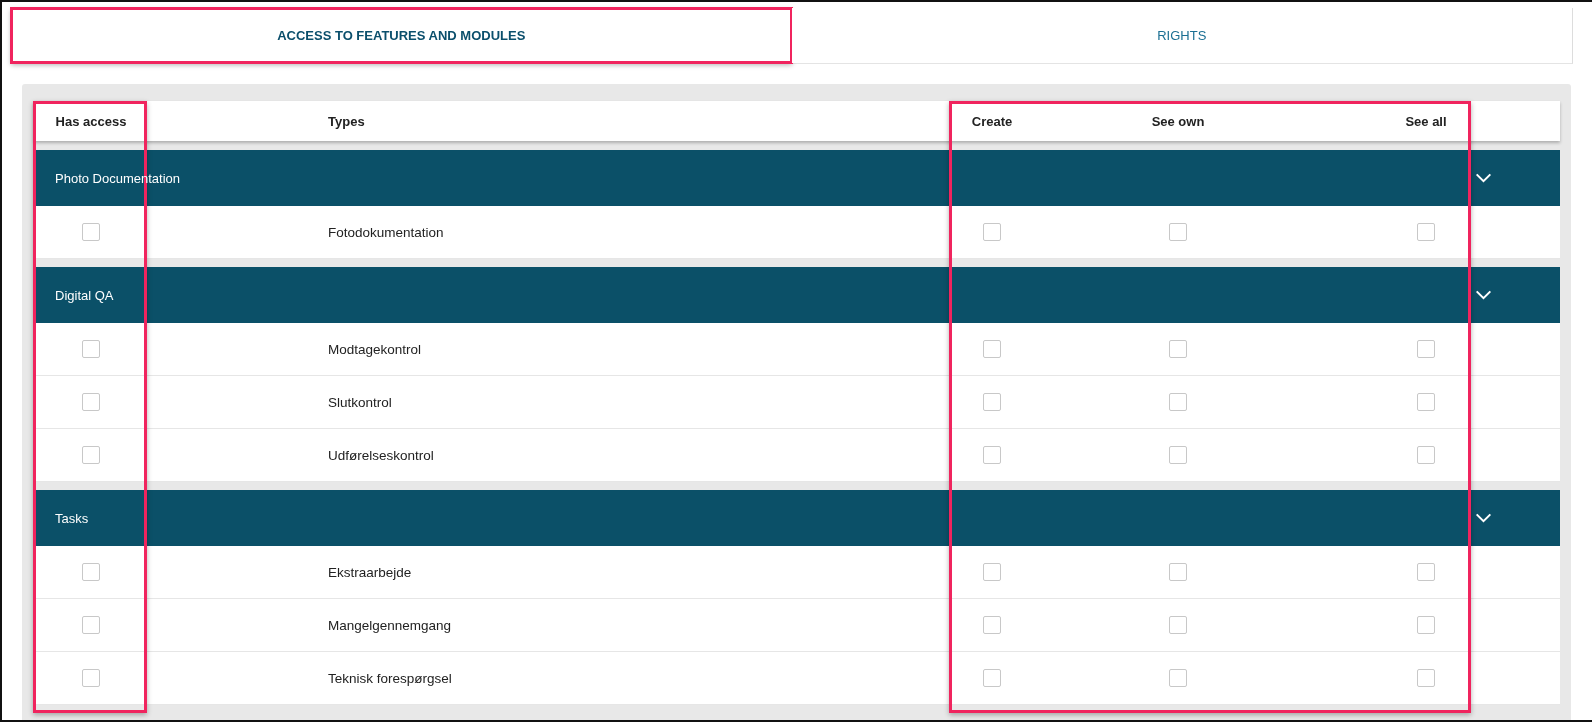 The height and width of the screenshot is (722, 1592). Describe the element at coordinates (84, 295) in the screenshot. I see `group-title: Digital QA` at that location.